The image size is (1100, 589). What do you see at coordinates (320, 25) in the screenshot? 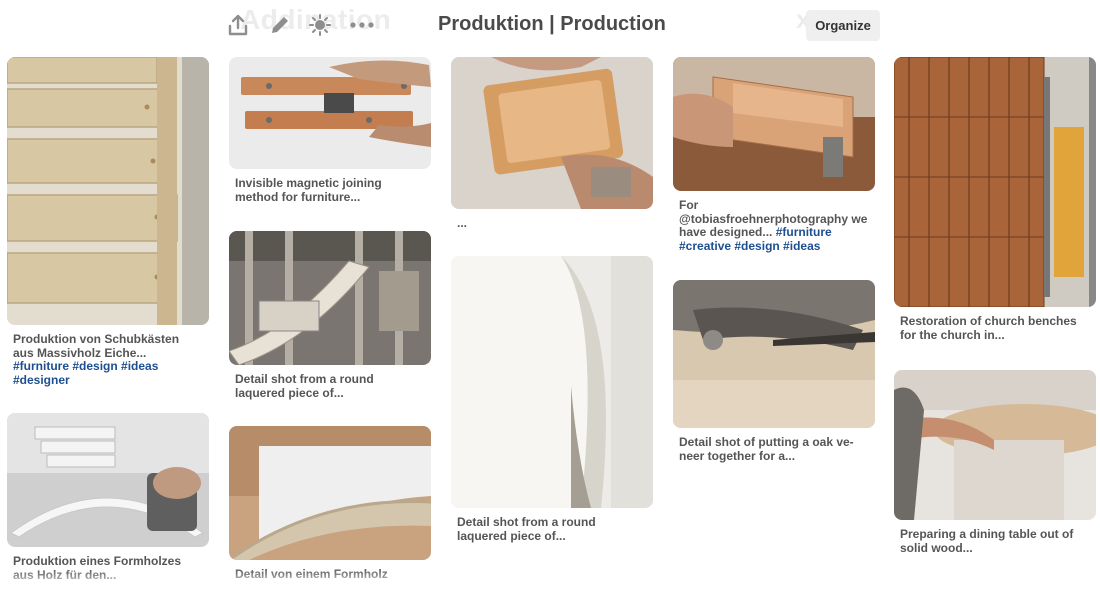
I see `sparkle-icon` at bounding box center [320, 25].